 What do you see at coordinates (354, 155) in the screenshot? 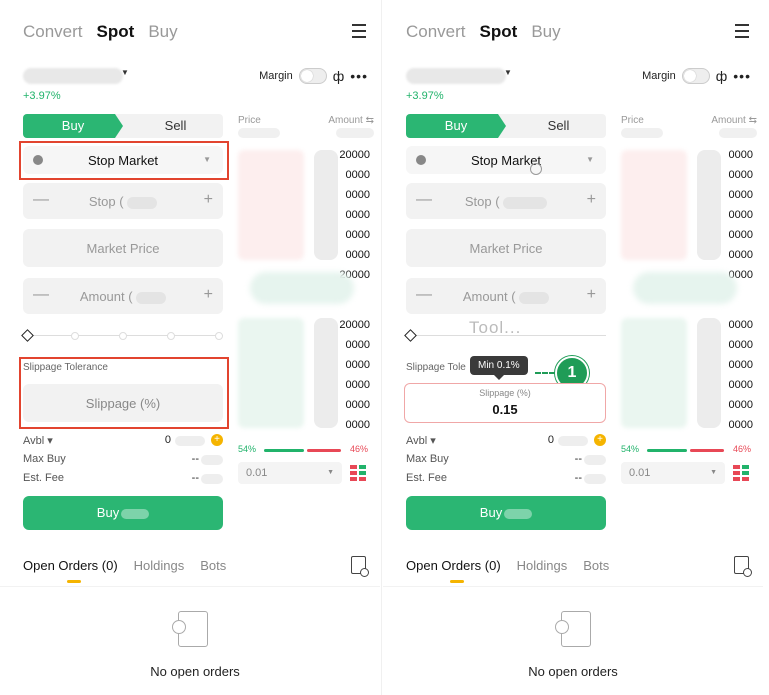
I see `ask-amount: 20000` at bounding box center [354, 155].